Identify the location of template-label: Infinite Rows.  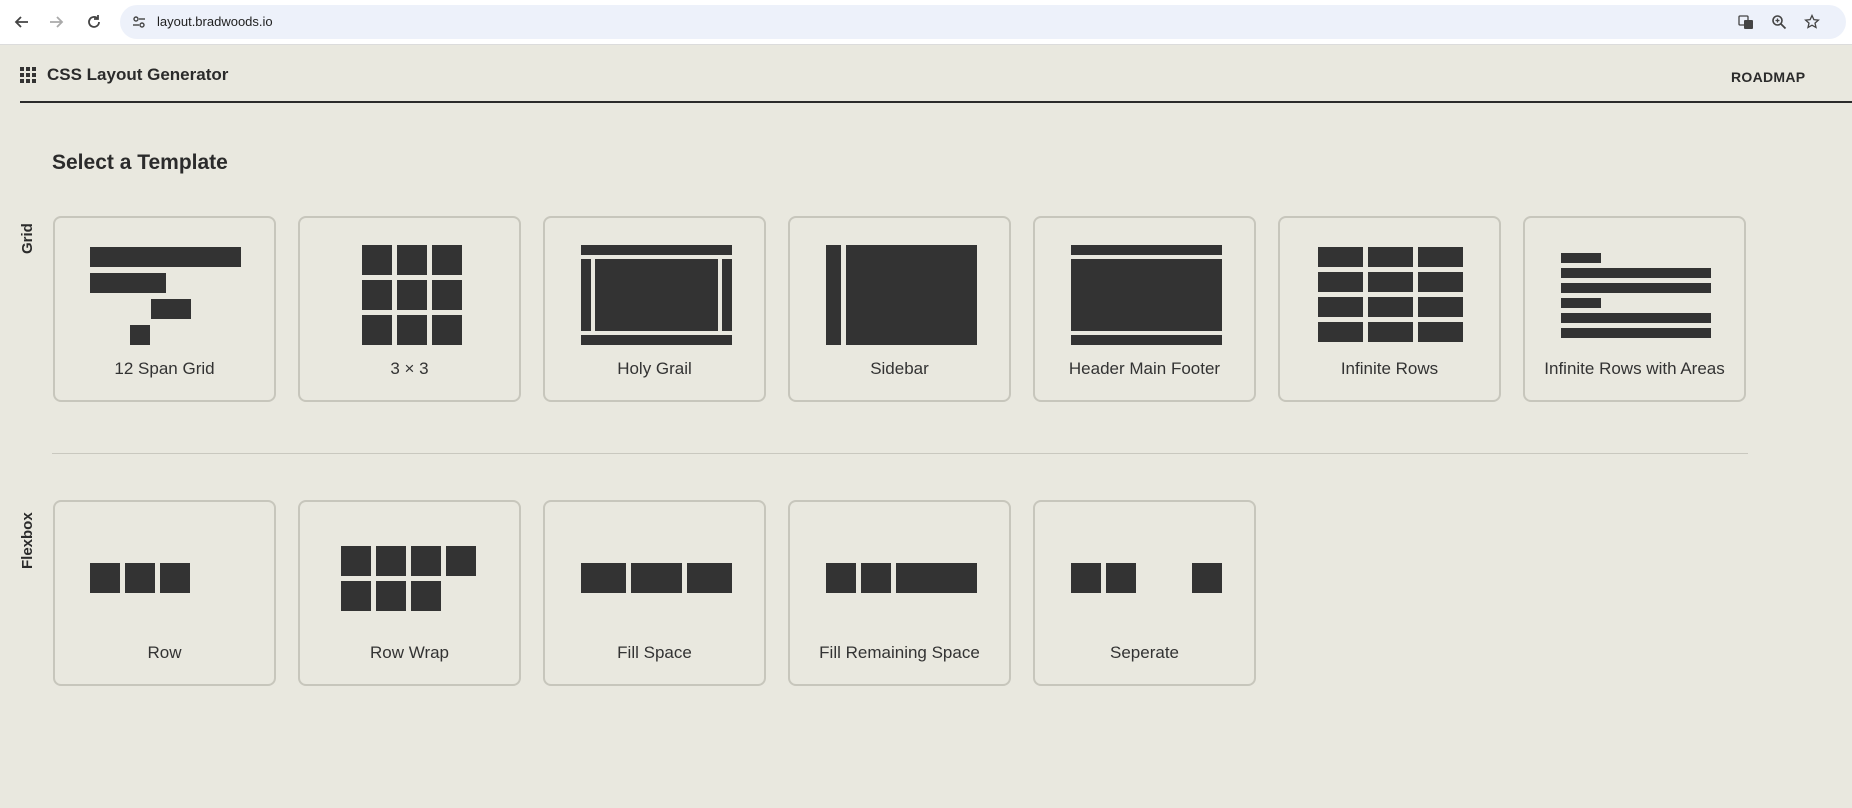
(1389, 368).